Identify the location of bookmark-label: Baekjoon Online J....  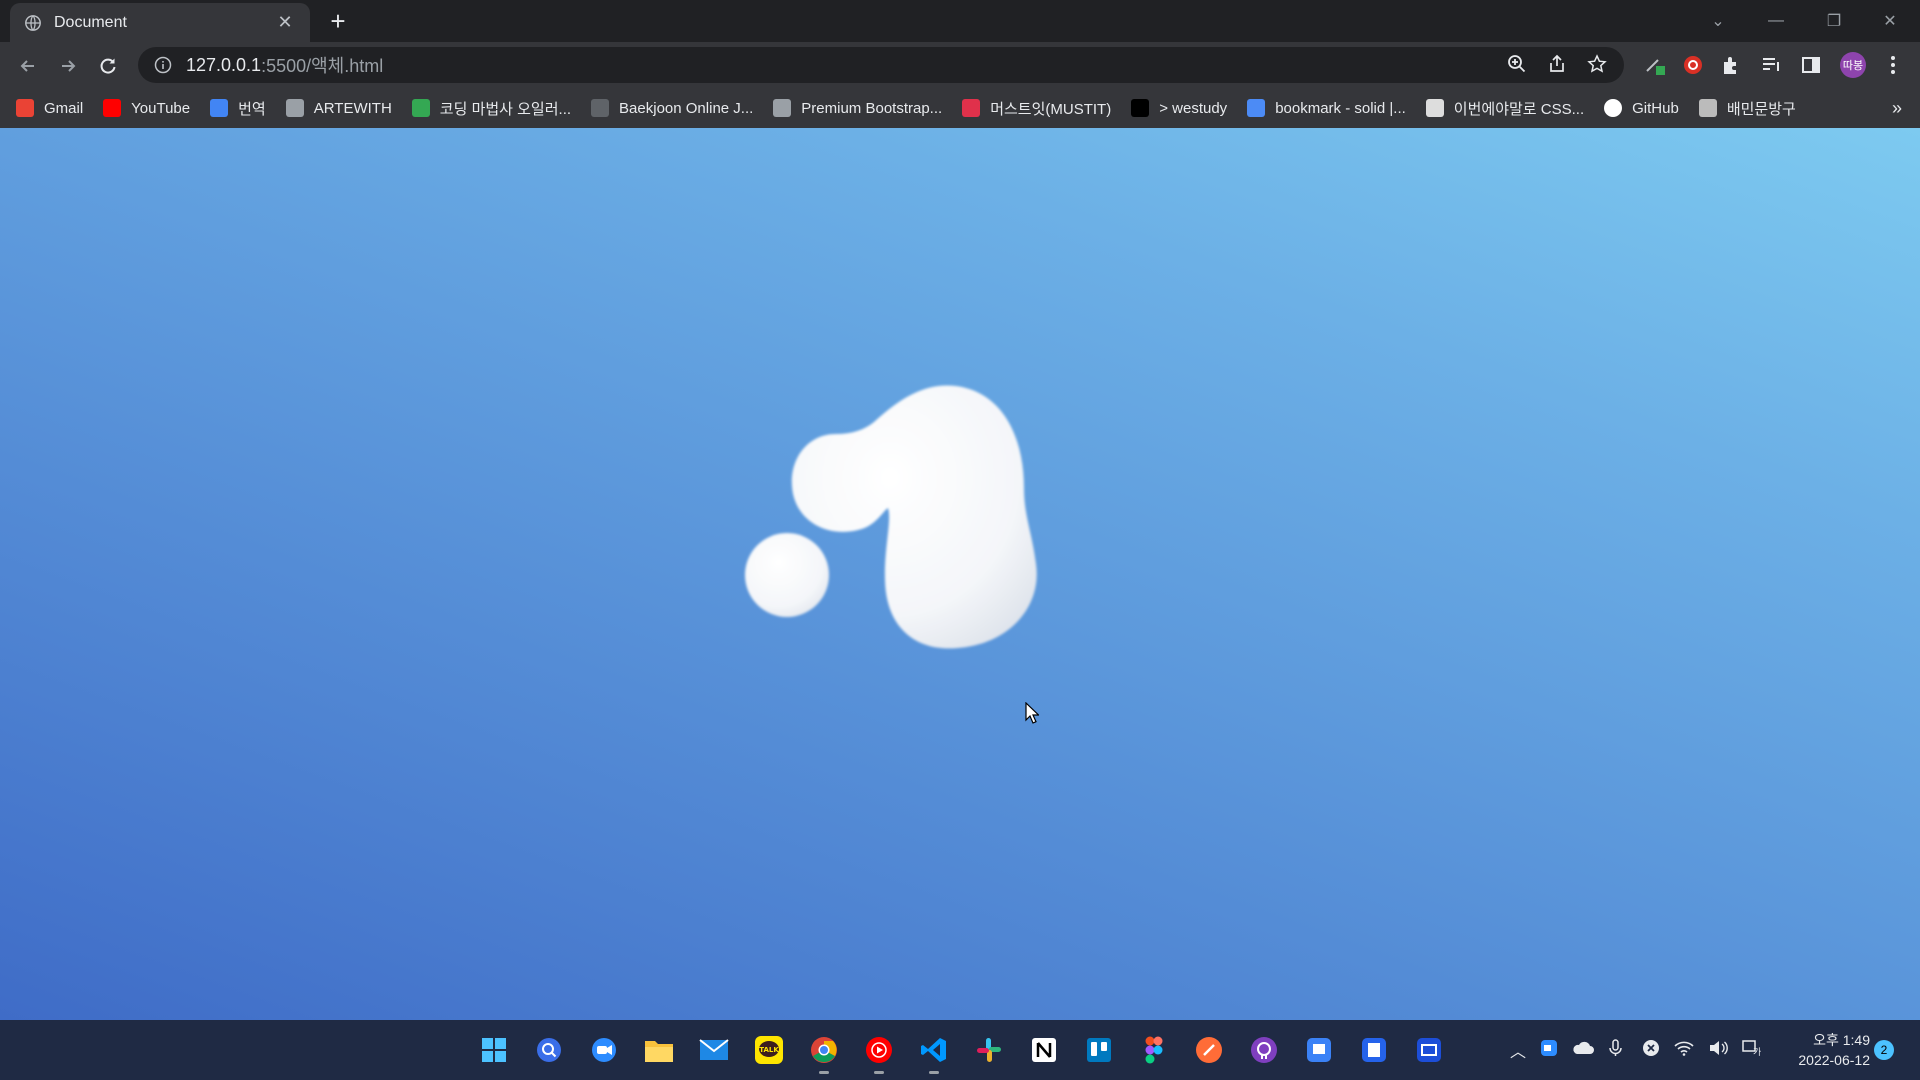
(686, 108).